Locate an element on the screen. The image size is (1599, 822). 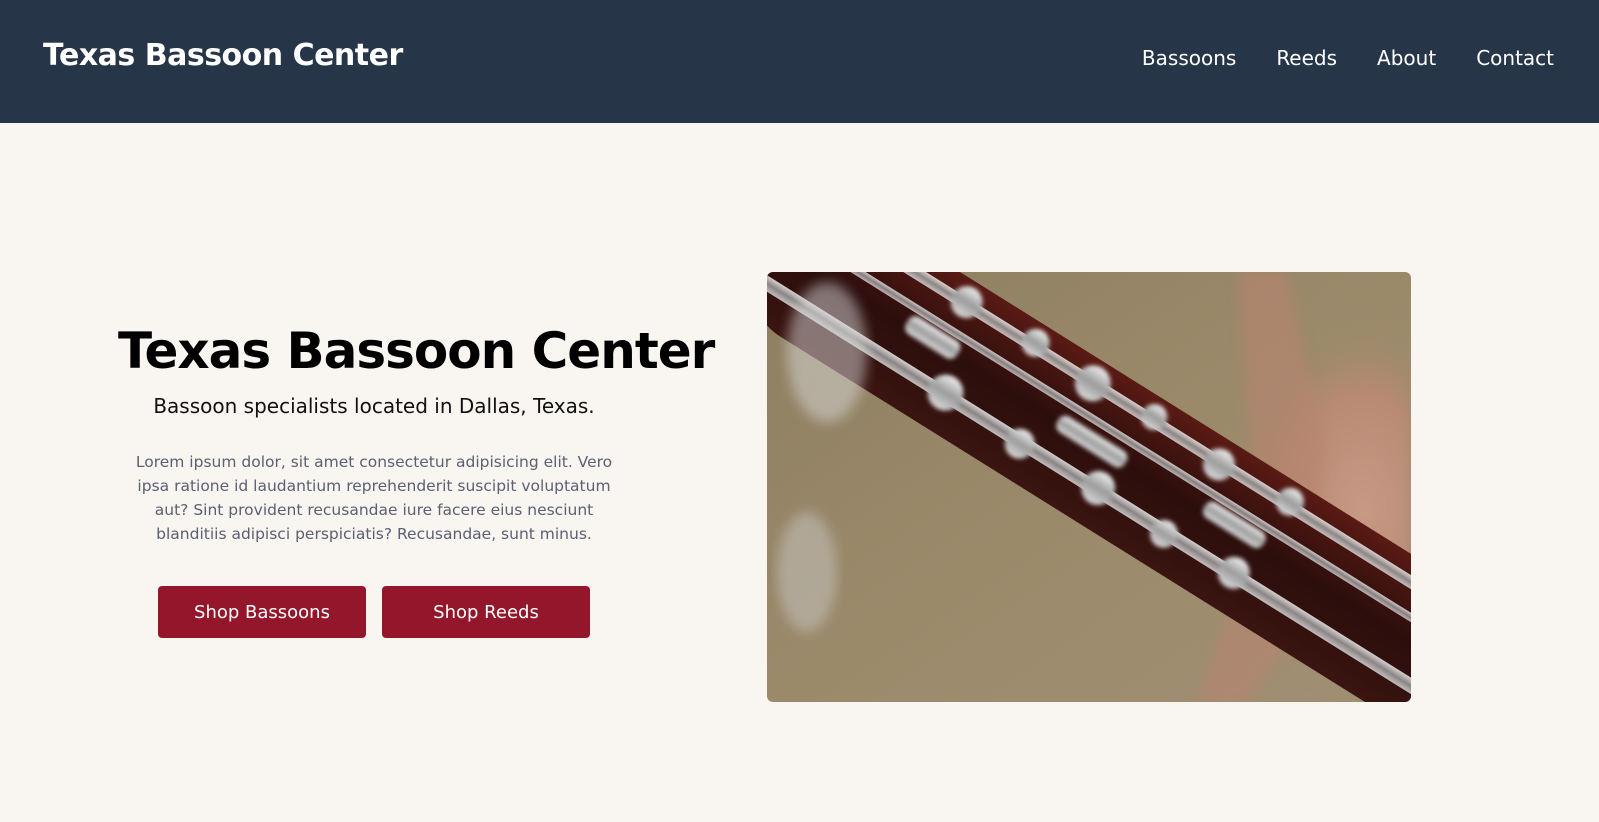
nav-link-contact: Contact is located at coordinates (1515, 58).